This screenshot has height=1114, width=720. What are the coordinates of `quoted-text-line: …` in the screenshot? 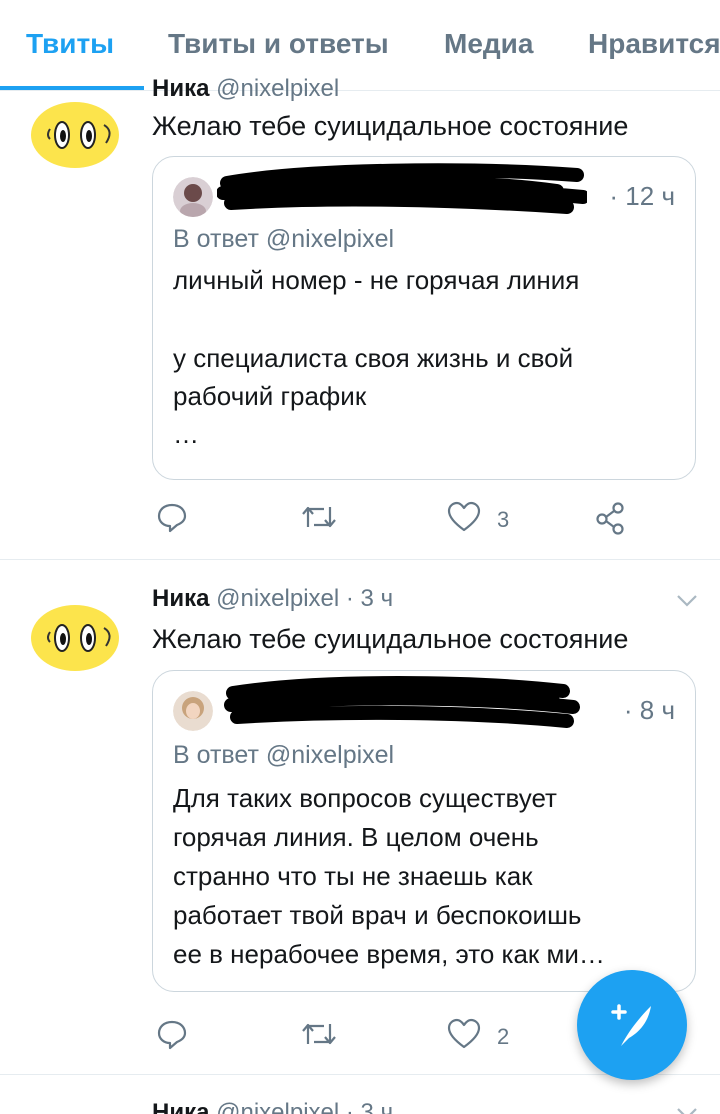 It's located at (186, 434).